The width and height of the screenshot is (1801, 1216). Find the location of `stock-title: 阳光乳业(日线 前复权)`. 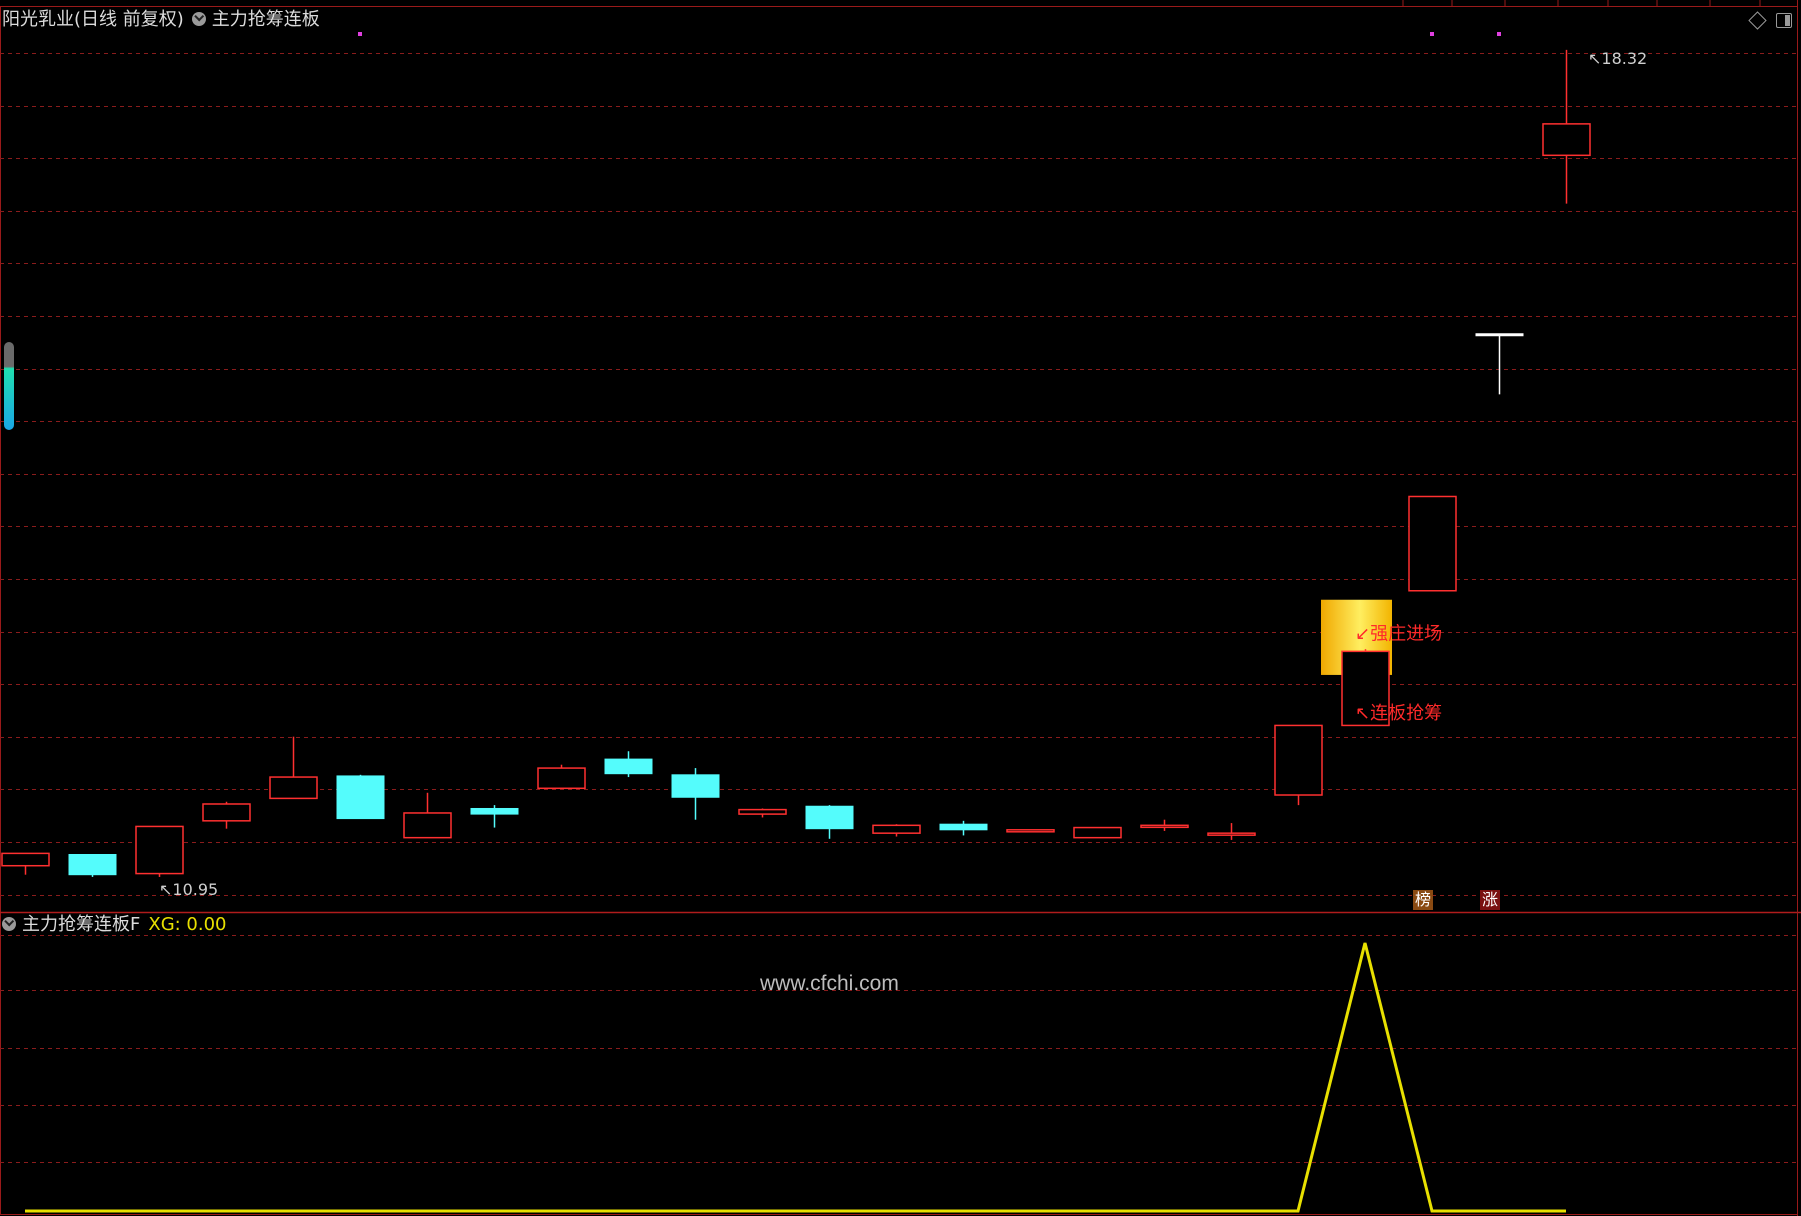

stock-title: 阳光乳业(日线 前复权) is located at coordinates (93, 19).